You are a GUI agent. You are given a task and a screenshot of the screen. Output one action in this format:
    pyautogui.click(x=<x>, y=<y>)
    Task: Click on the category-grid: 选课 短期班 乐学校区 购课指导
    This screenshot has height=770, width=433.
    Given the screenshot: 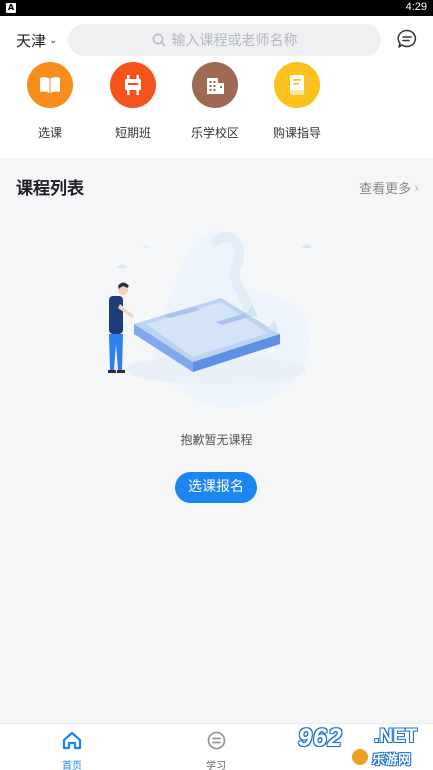 What is the action you would take?
    pyautogui.click(x=216, y=110)
    